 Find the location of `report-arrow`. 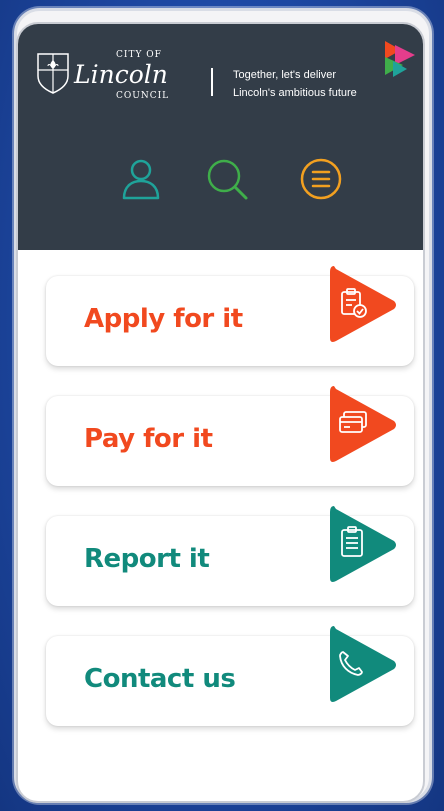

report-arrow is located at coordinates (362, 545).